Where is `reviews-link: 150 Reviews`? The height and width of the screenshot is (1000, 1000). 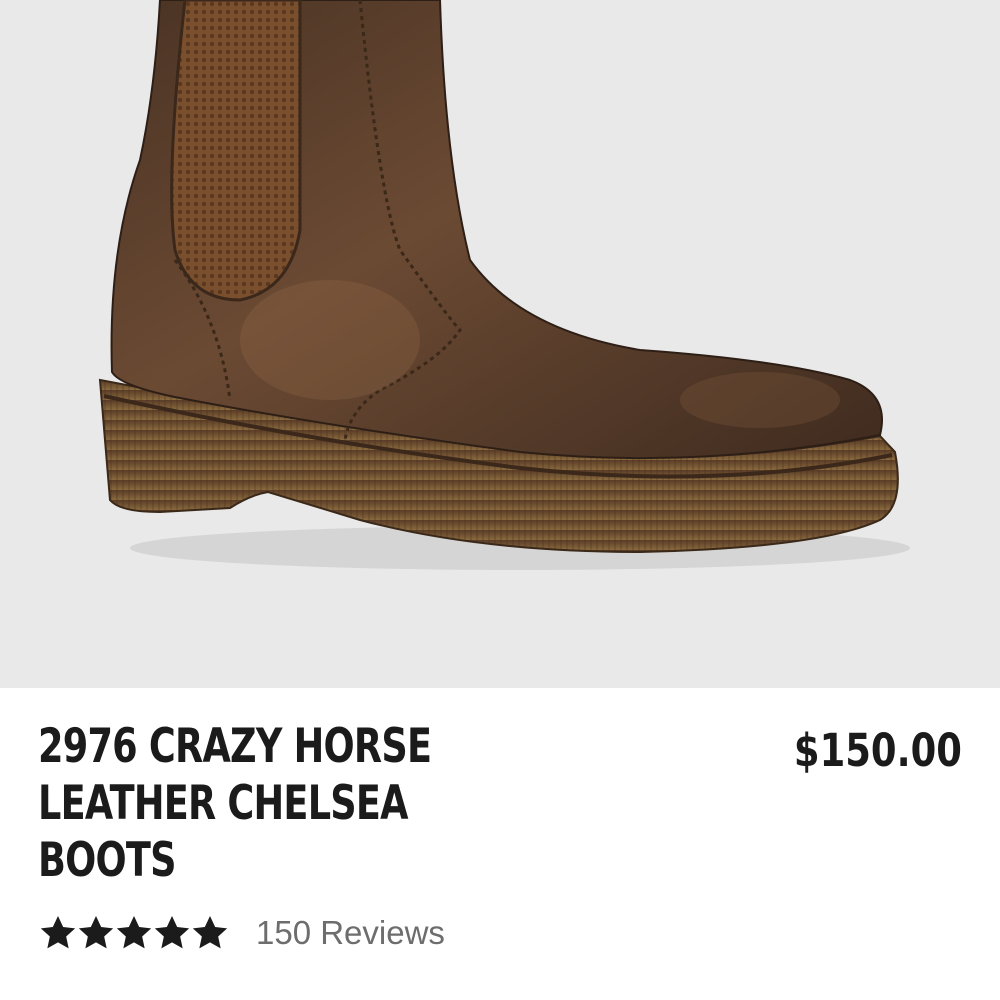 reviews-link: 150 Reviews is located at coordinates (350, 933).